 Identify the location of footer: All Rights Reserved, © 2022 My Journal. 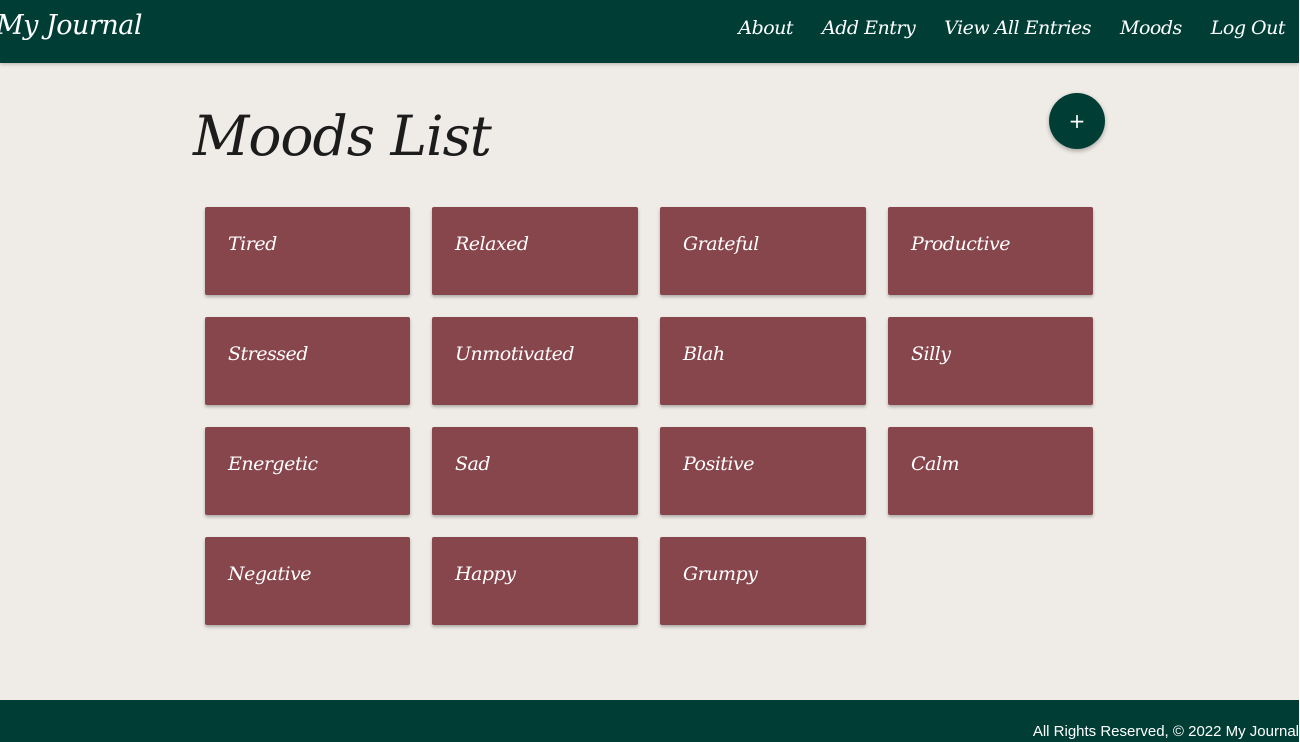
(649, 721).